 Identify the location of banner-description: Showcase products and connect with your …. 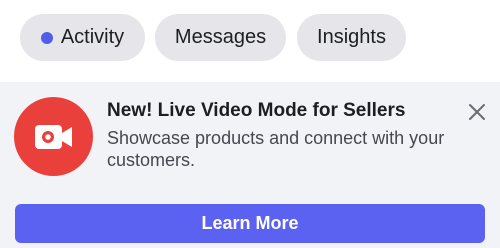
(276, 149).